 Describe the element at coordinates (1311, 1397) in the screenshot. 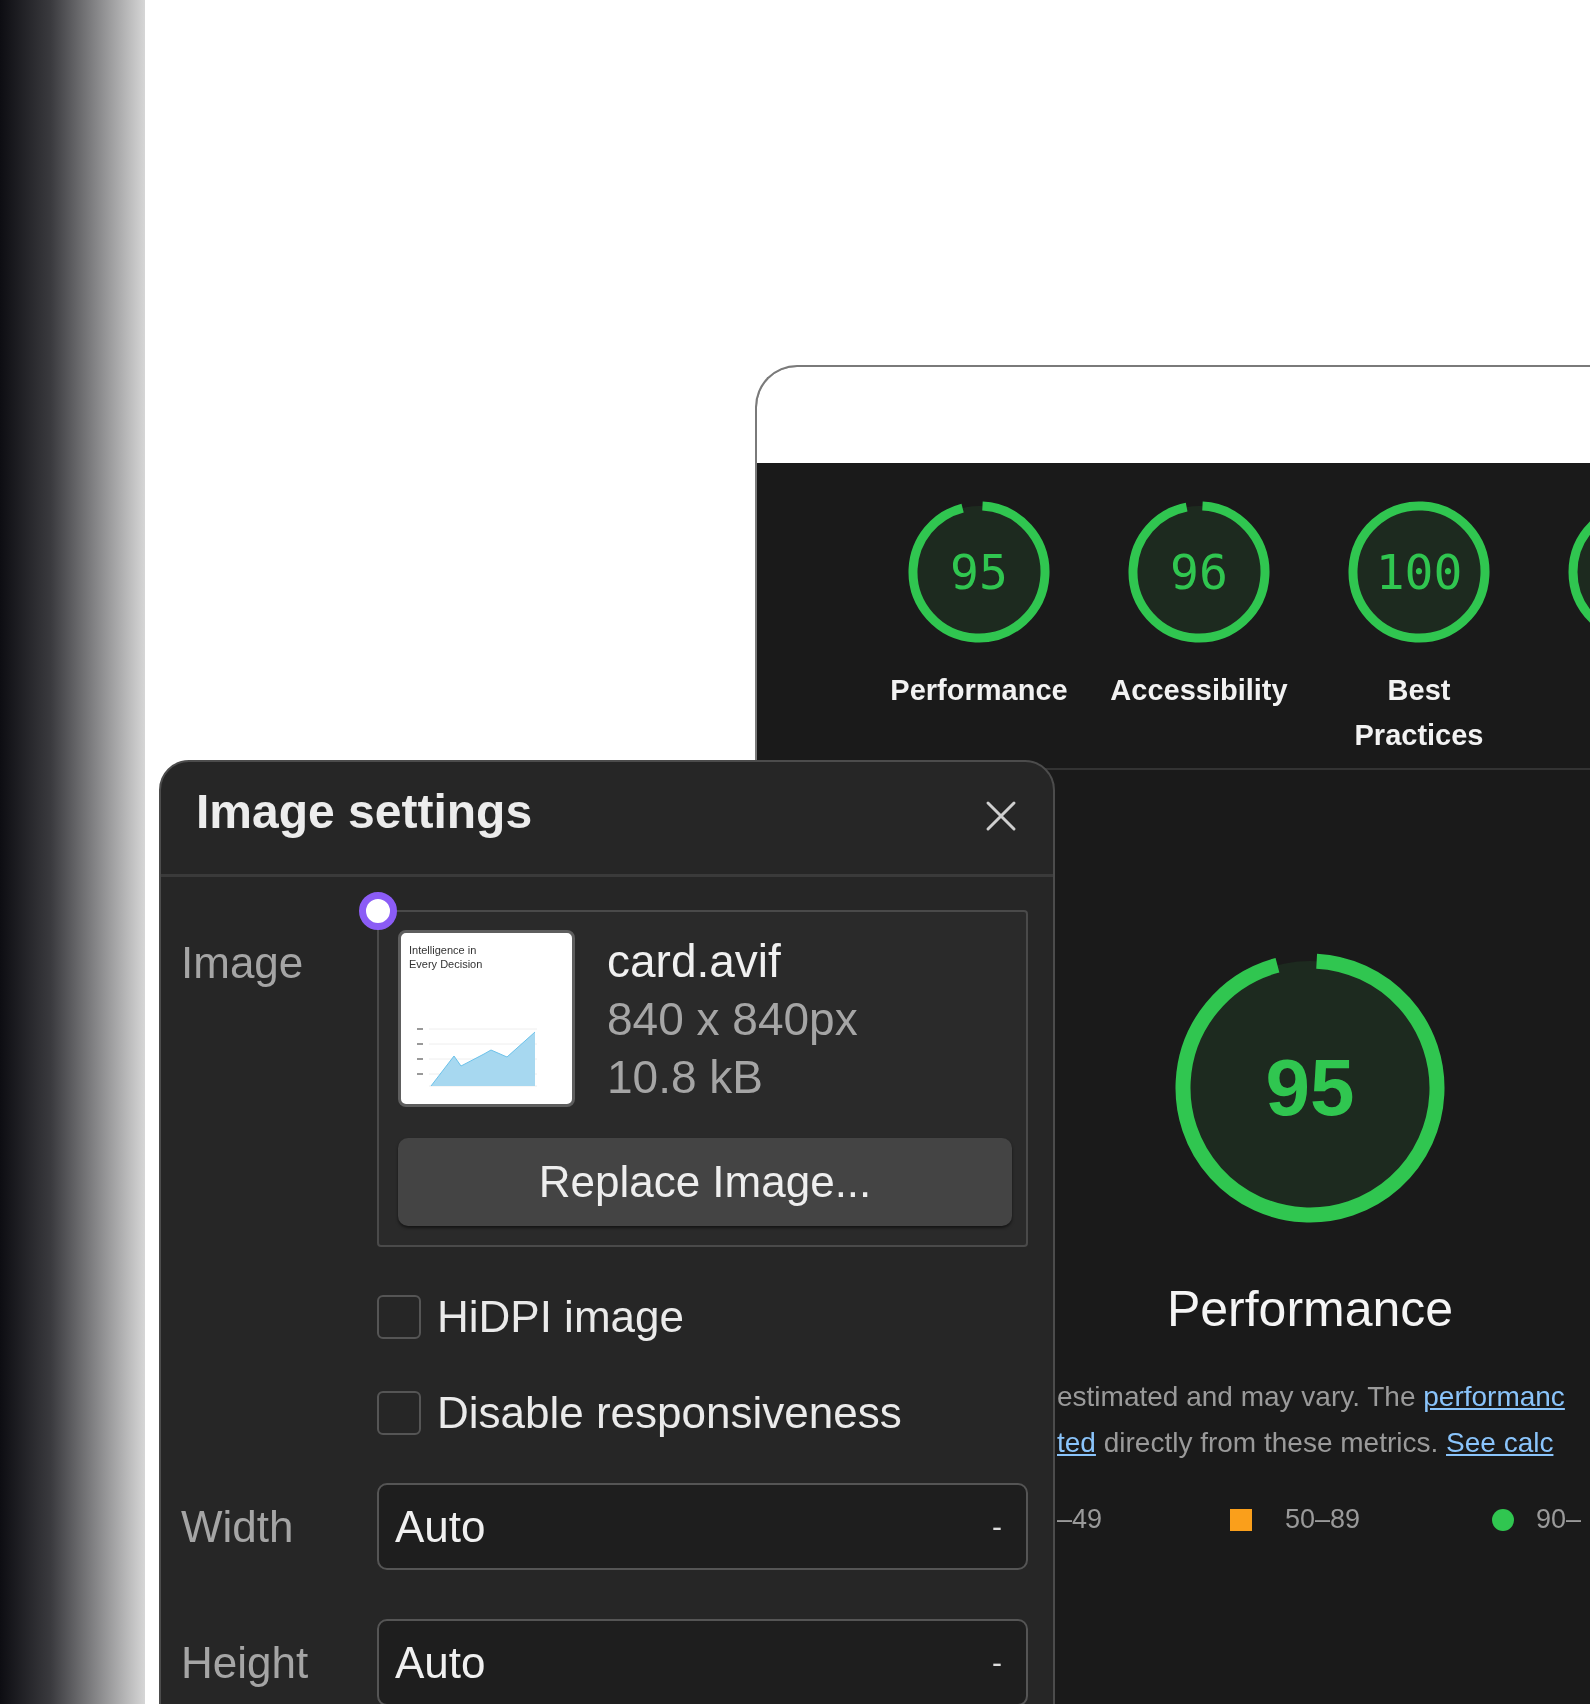

I see `description-text: estimated and may vary. The performanc` at that location.